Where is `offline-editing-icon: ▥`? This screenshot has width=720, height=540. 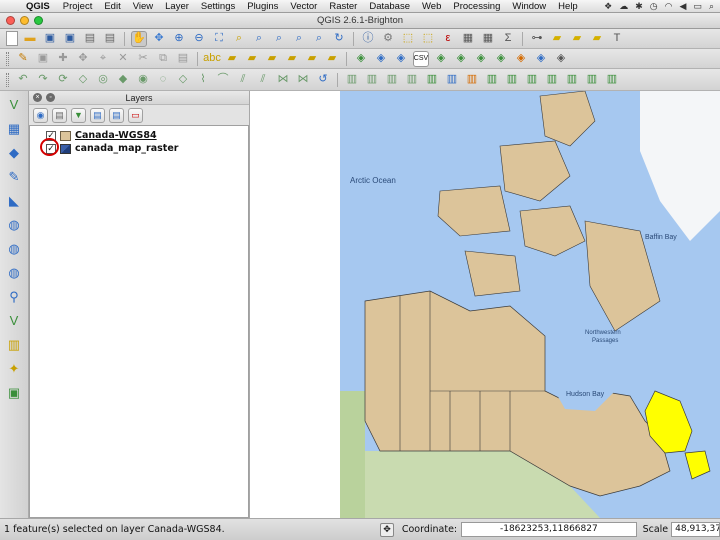 offline-editing-icon: ▥ is located at coordinates (612, 80).